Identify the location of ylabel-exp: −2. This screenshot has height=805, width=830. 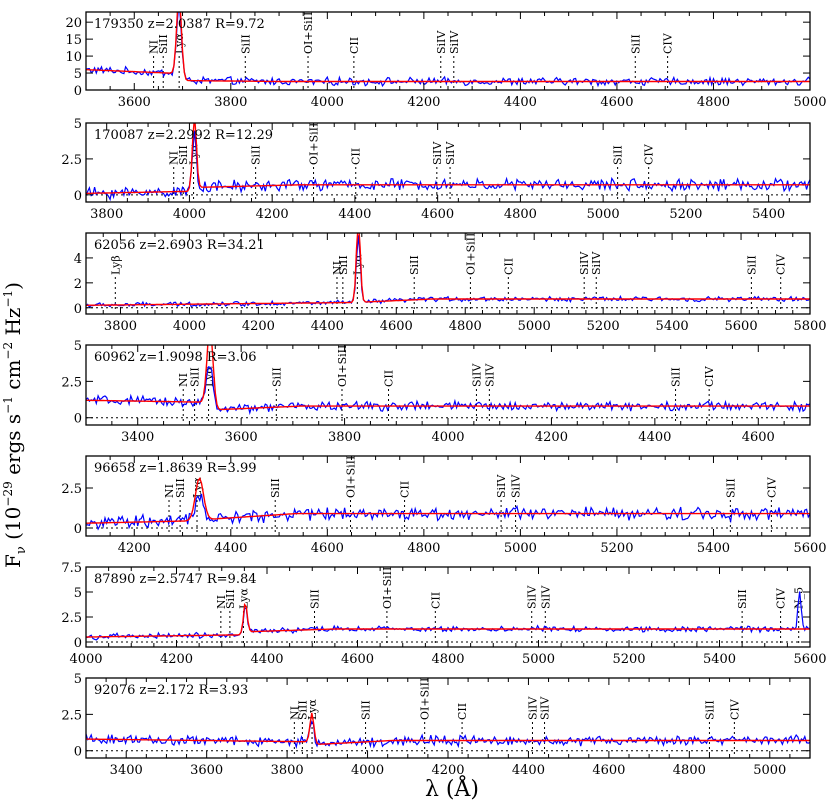
(8, 351).